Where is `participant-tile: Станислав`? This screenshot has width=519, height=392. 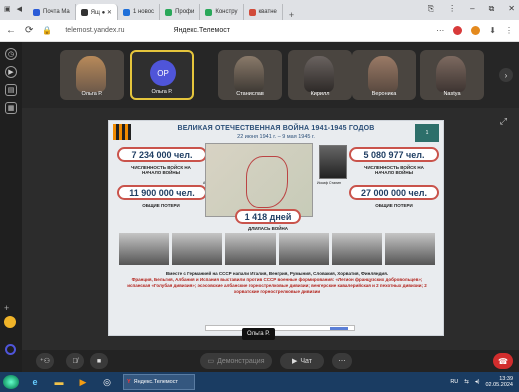 participant-tile: Станислав is located at coordinates (250, 75).